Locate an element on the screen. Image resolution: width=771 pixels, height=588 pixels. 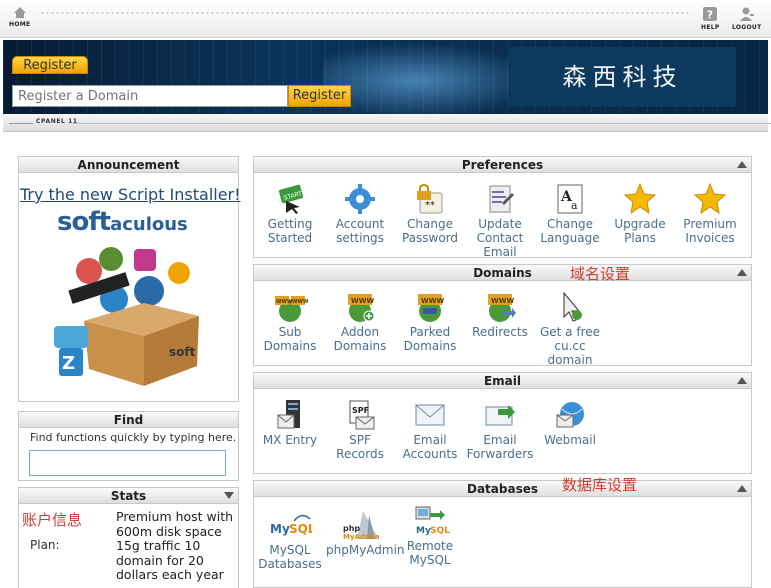
account-settings-item: Account settings is located at coordinates (360, 214).